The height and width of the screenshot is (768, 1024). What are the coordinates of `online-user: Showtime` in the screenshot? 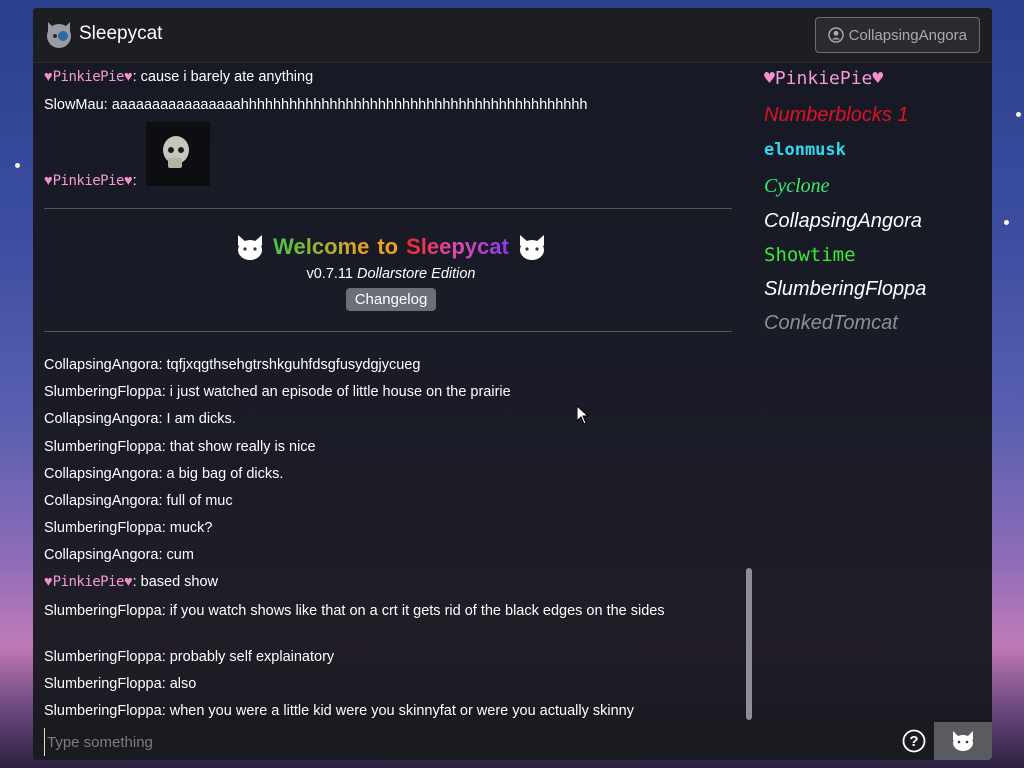 It's located at (810, 255).